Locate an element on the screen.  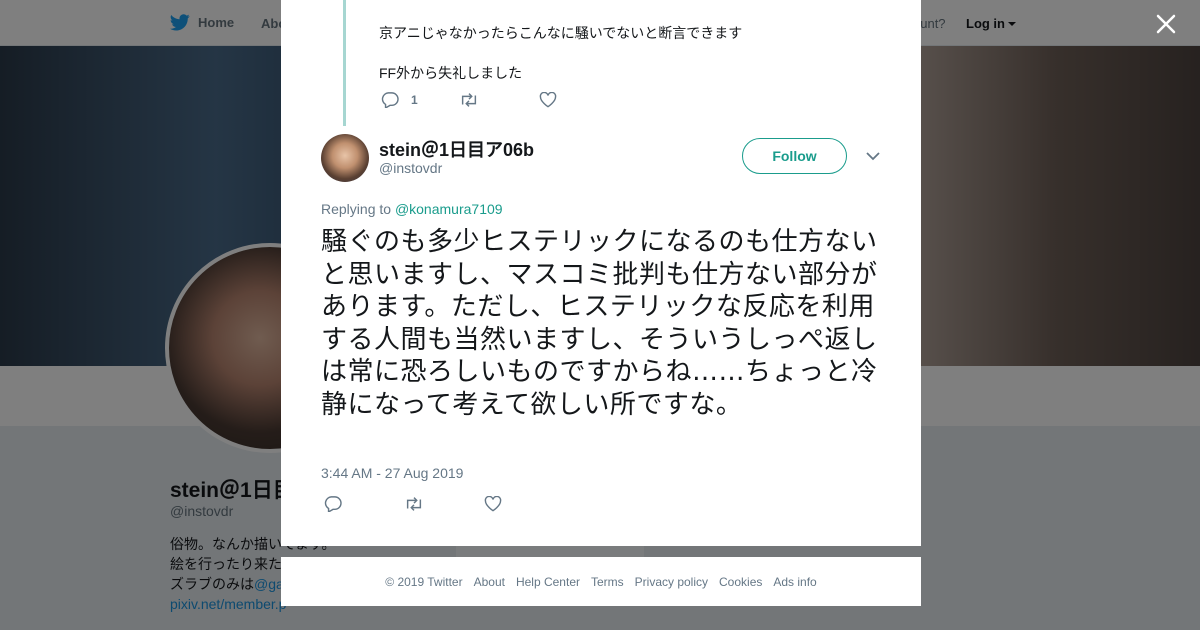
reply-button: 1 is located at coordinates (420, 100).